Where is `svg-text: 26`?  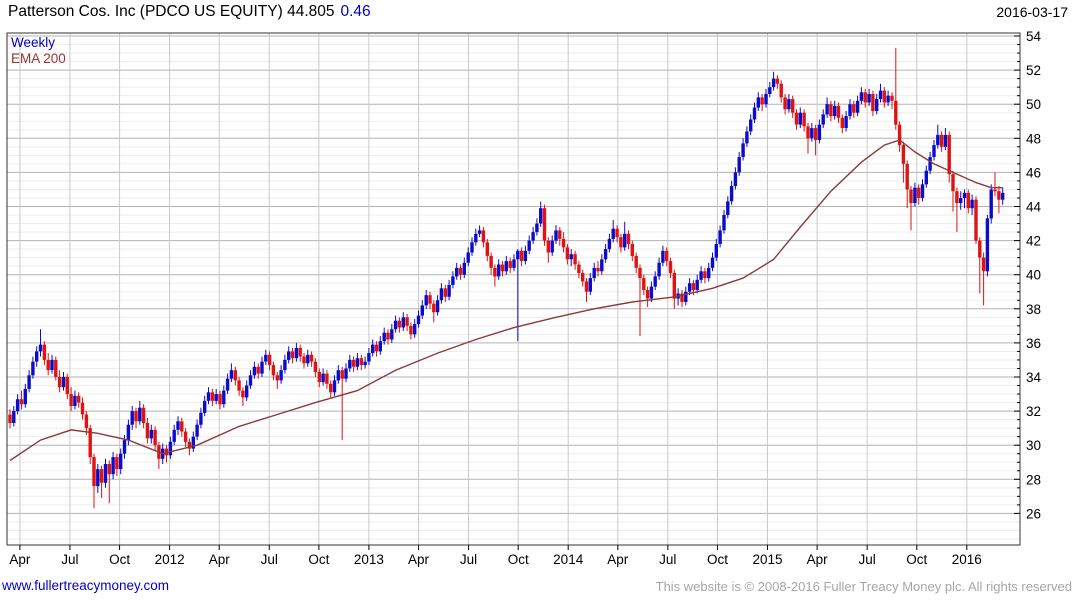 svg-text: 26 is located at coordinates (1033, 513).